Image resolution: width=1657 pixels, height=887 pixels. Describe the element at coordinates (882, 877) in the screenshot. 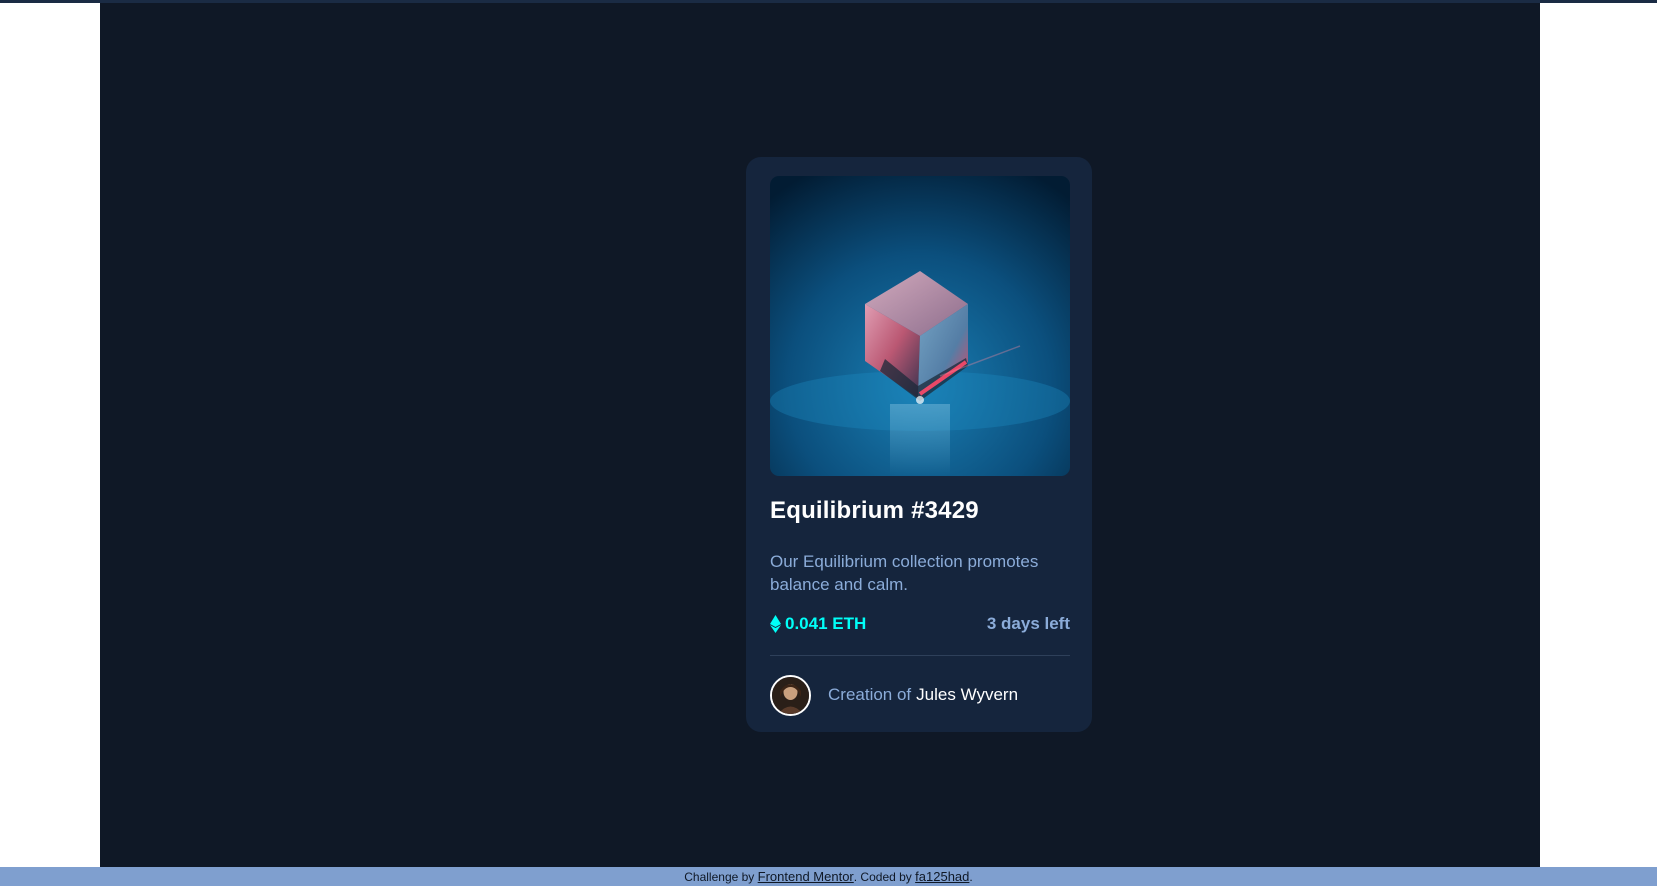

I see `footer-middle: . Coded by` at that location.